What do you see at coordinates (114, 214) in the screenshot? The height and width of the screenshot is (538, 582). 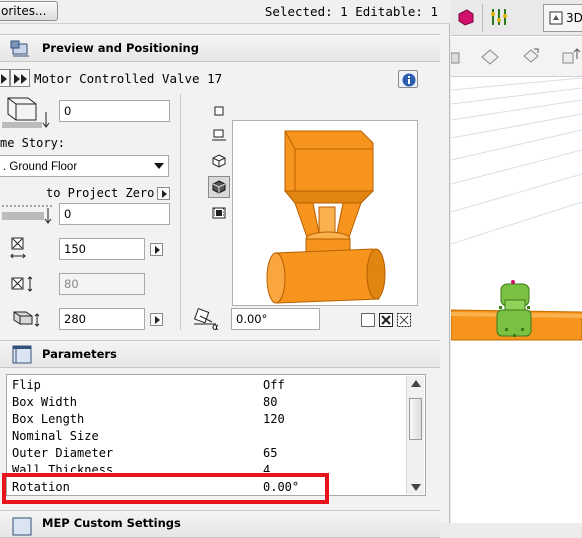 I see `project-zero-input: 0` at bounding box center [114, 214].